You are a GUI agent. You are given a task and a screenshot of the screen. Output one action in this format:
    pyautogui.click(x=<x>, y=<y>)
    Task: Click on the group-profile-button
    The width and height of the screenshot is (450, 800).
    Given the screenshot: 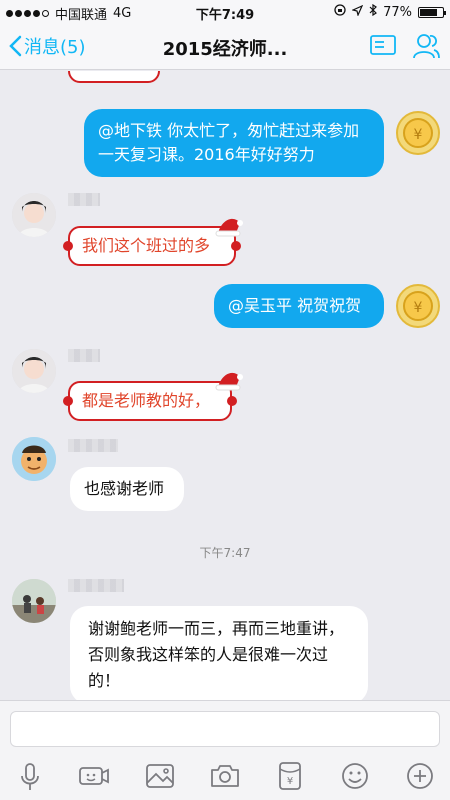 What is the action you would take?
    pyautogui.click(x=383, y=47)
    